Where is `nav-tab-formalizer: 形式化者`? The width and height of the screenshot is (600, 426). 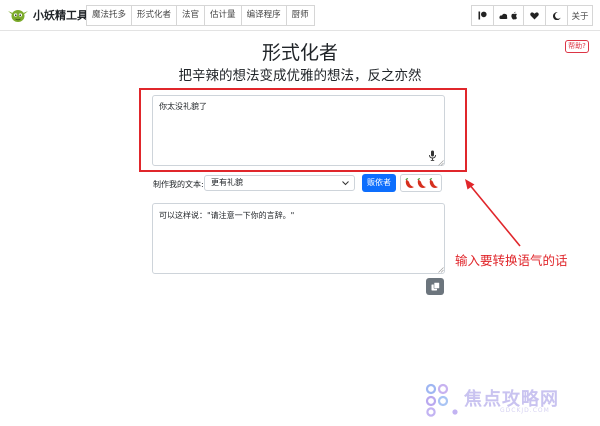 nav-tab-formalizer: 形式化者 is located at coordinates (154, 15).